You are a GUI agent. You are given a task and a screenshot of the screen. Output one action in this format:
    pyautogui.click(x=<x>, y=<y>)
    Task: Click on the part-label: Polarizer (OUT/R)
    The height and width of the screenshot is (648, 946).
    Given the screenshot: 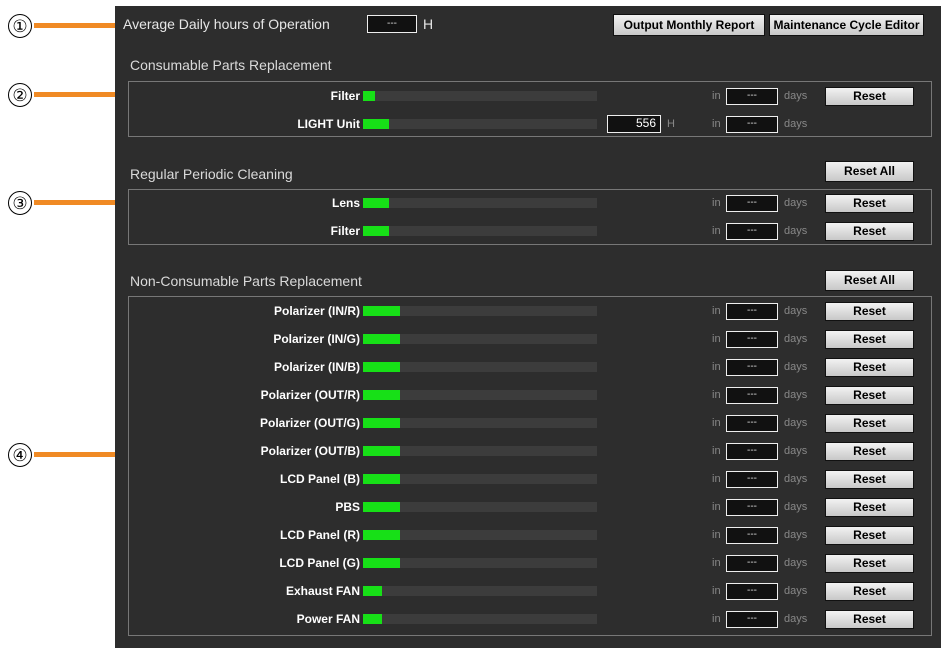 What is the action you would take?
    pyautogui.click(x=310, y=395)
    